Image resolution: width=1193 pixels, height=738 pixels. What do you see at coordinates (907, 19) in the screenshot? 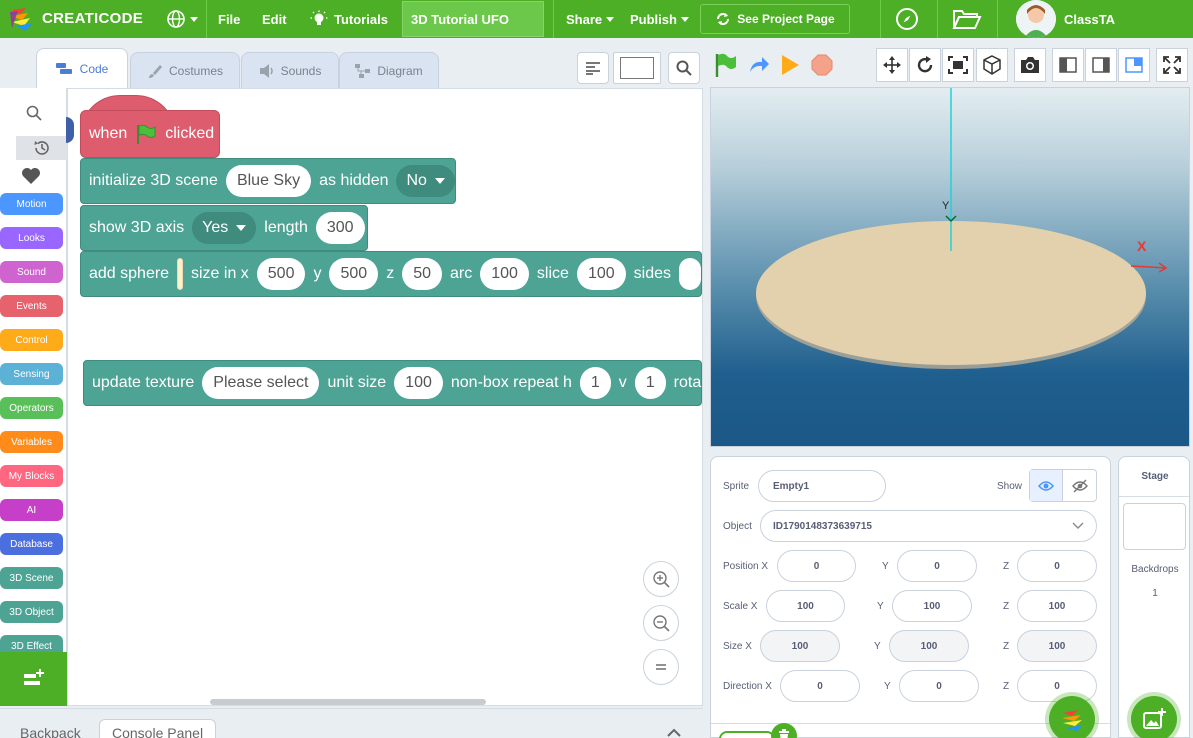
I see `explore-button` at bounding box center [907, 19].